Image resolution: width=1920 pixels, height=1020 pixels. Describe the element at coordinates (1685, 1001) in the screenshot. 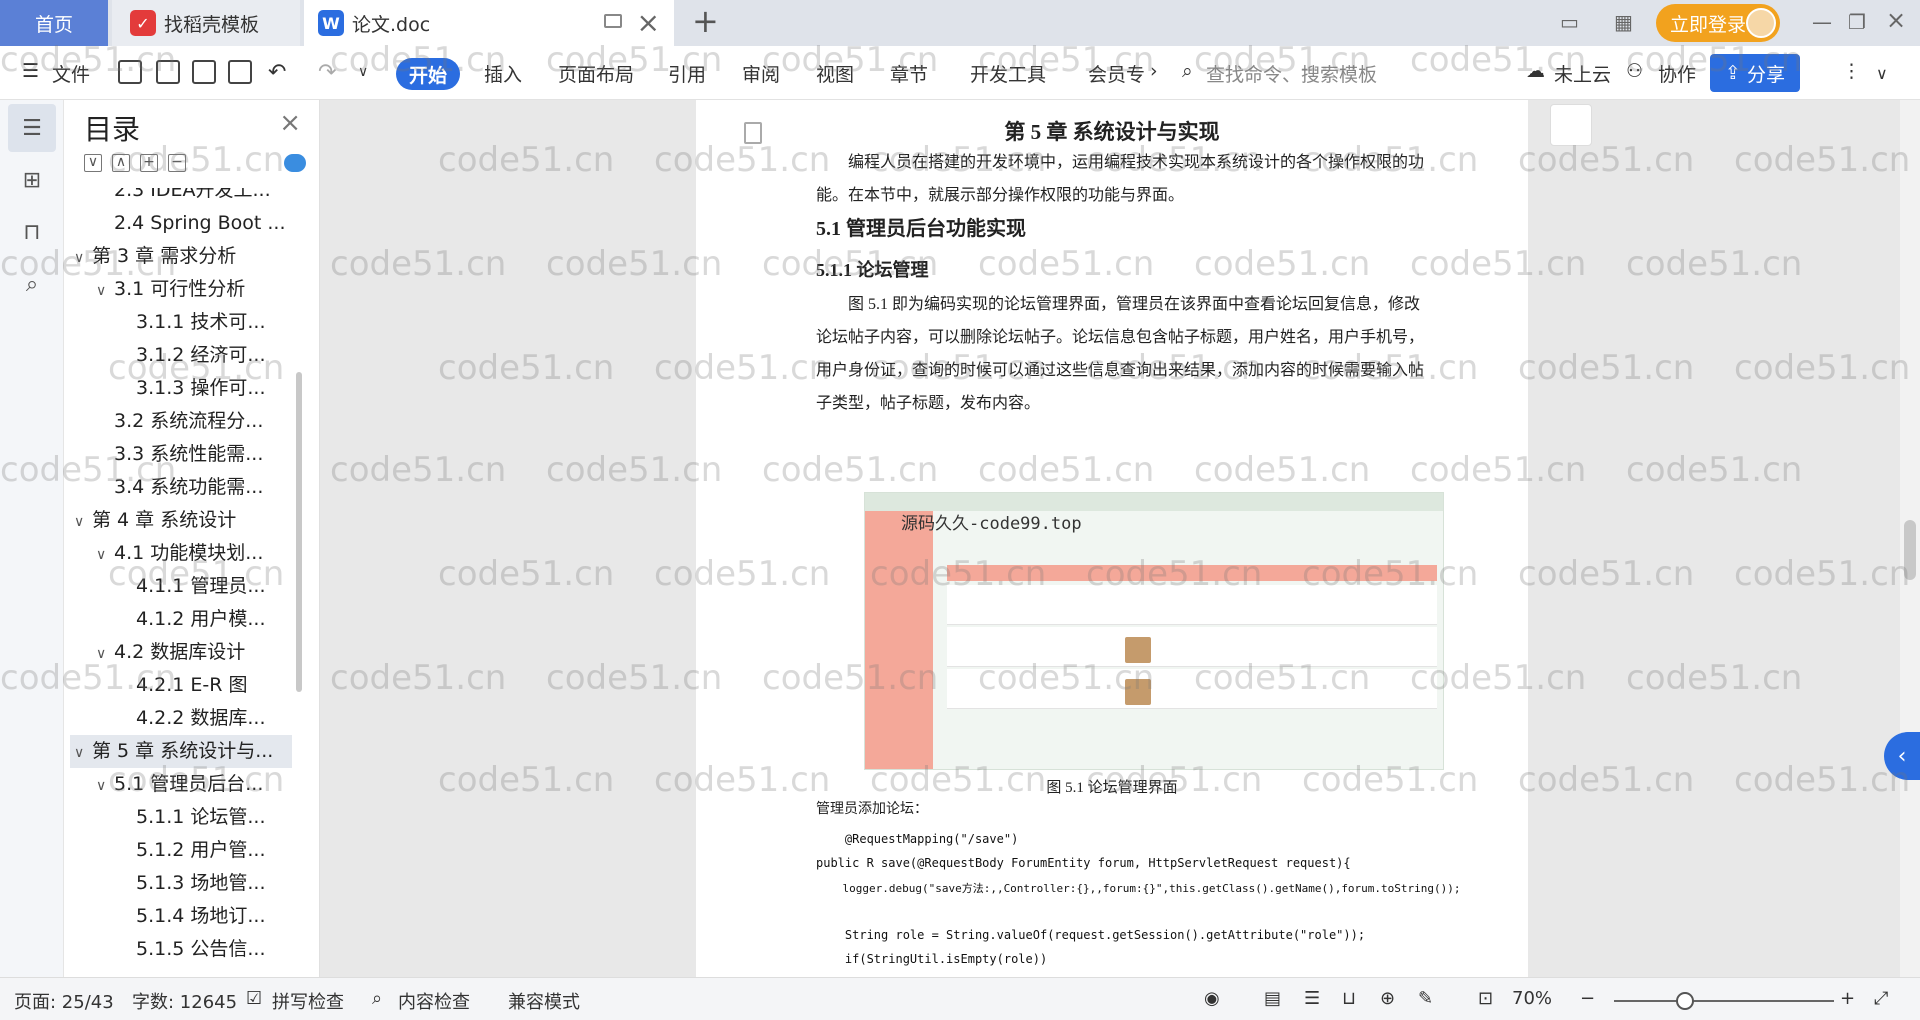

I see `zoom-slider-knob` at that location.